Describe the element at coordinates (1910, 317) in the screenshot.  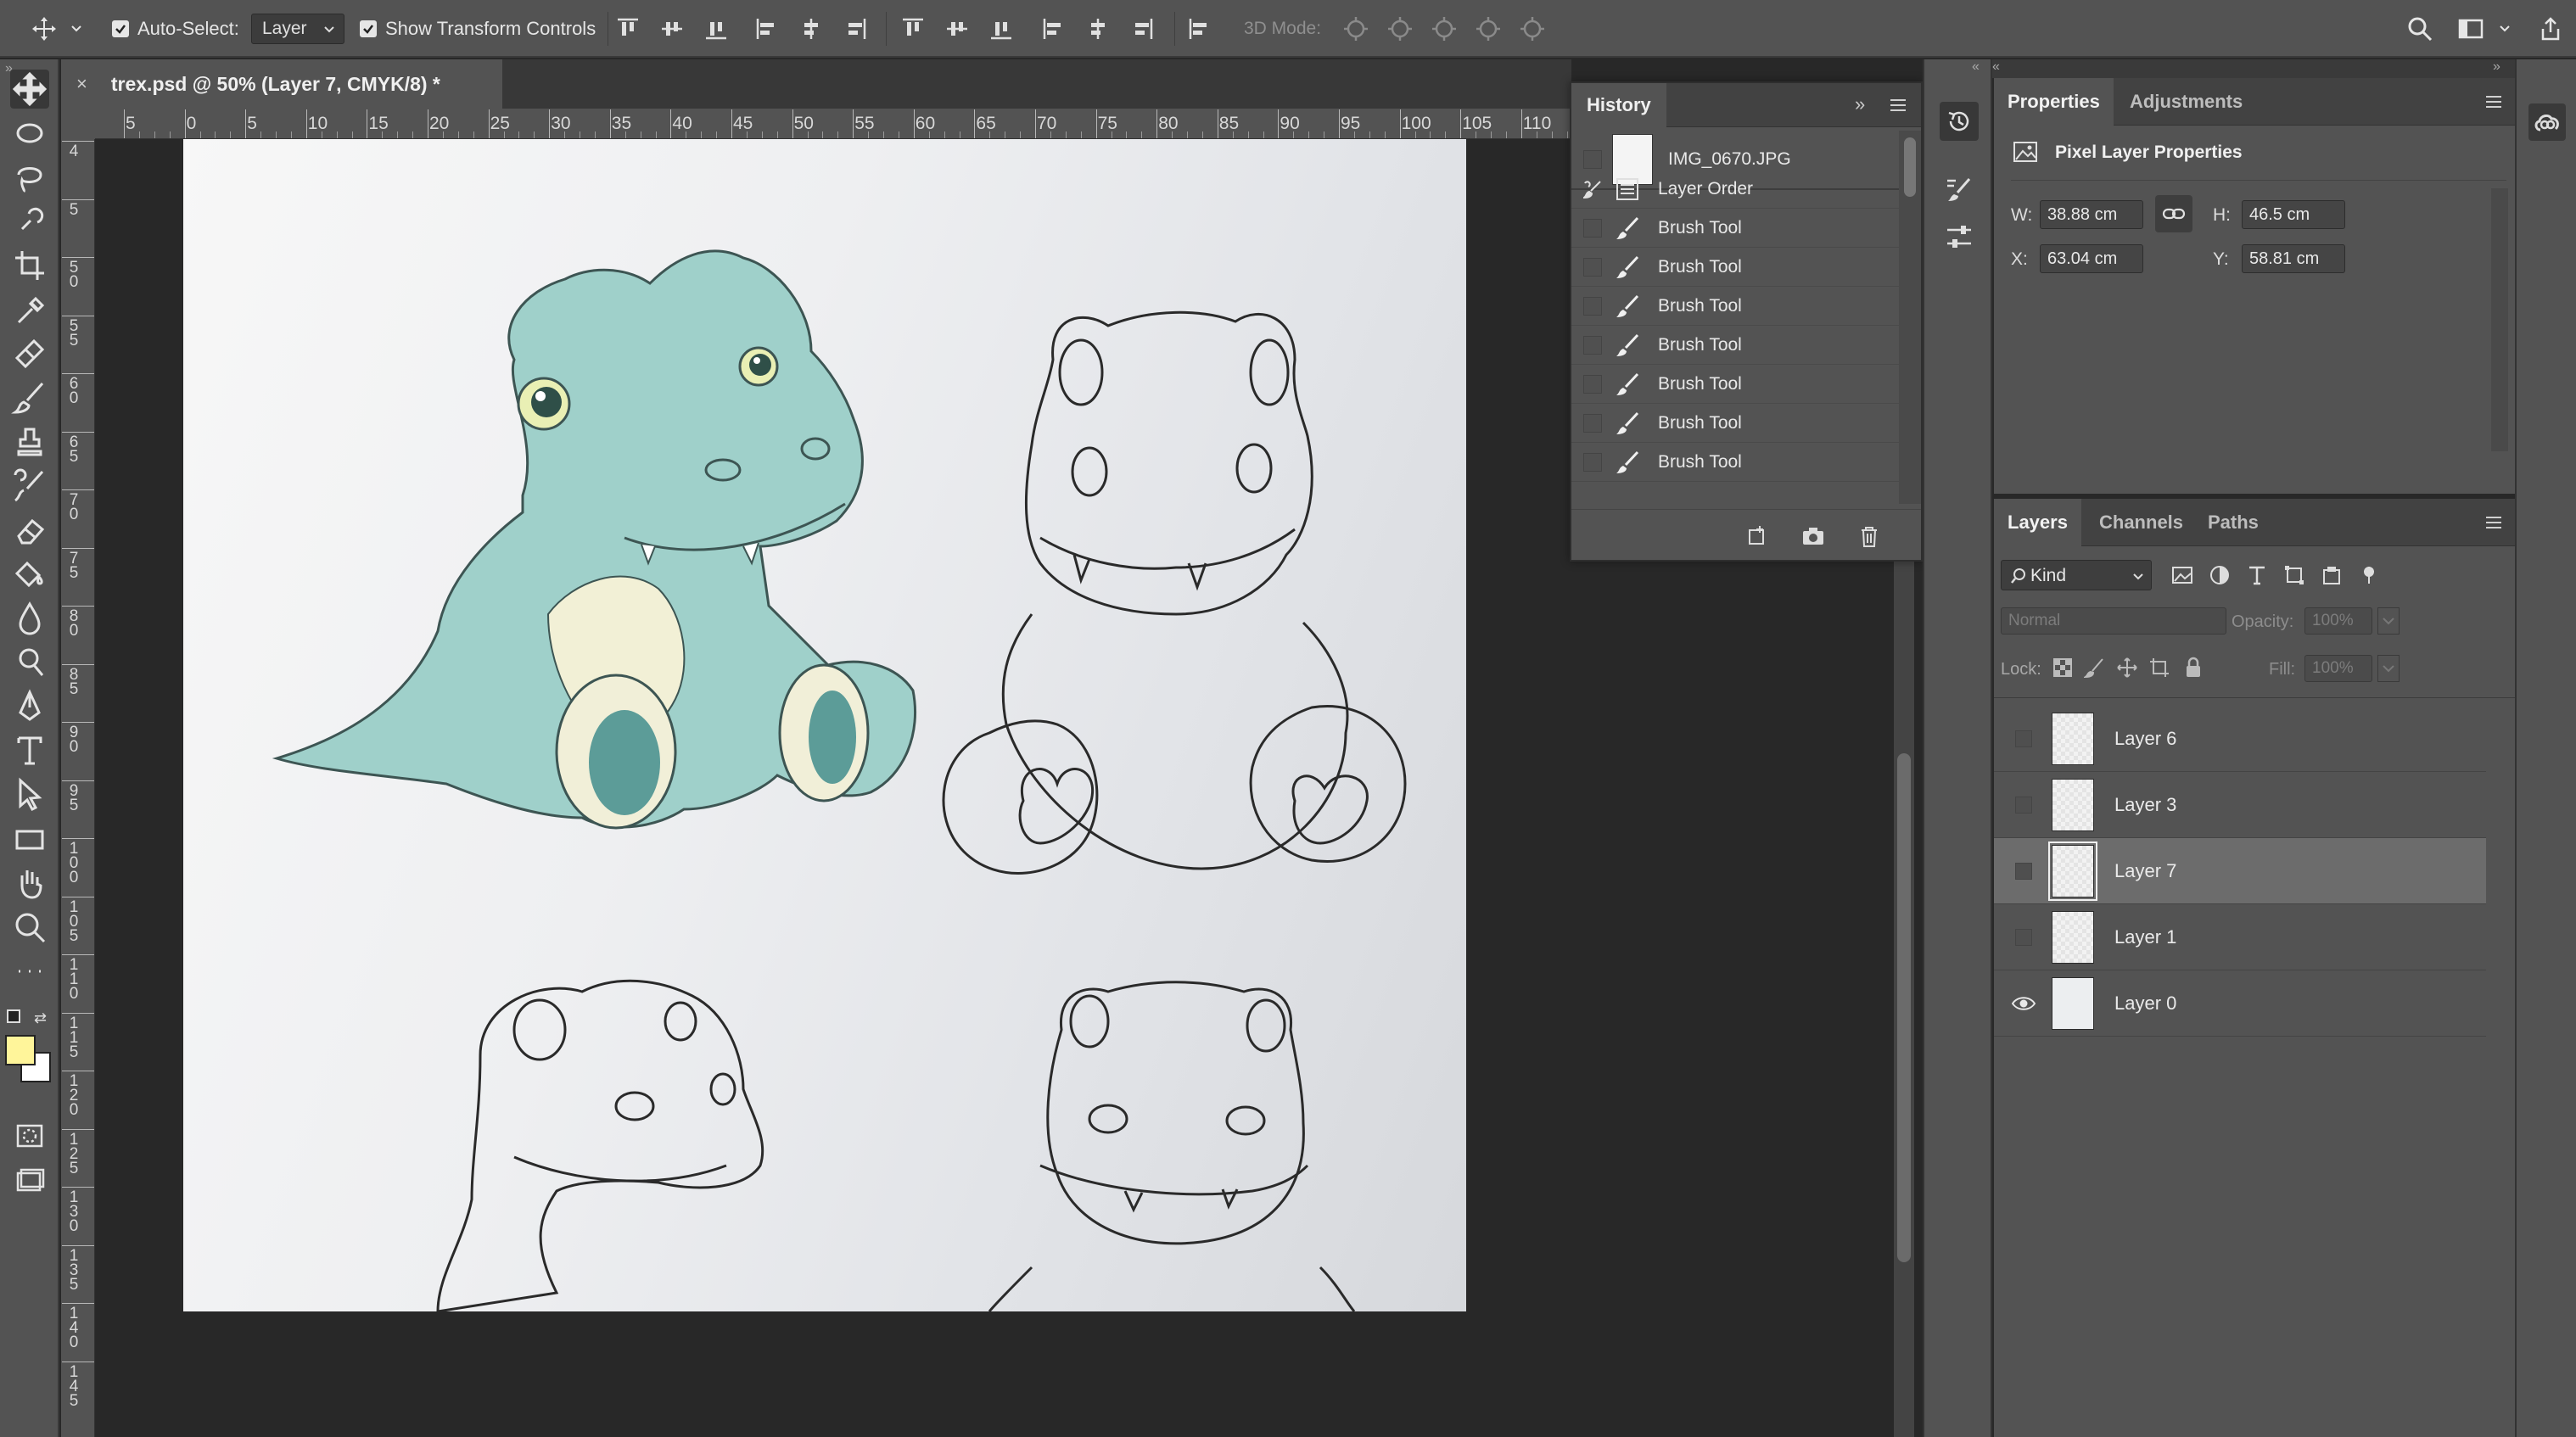
I see `history-scrollbar` at that location.